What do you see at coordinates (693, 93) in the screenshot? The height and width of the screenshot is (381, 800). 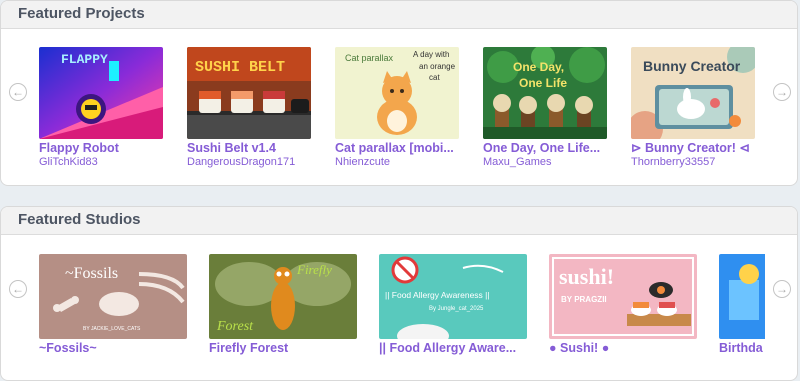 I see `project-thumbnail: Bunny Creator` at bounding box center [693, 93].